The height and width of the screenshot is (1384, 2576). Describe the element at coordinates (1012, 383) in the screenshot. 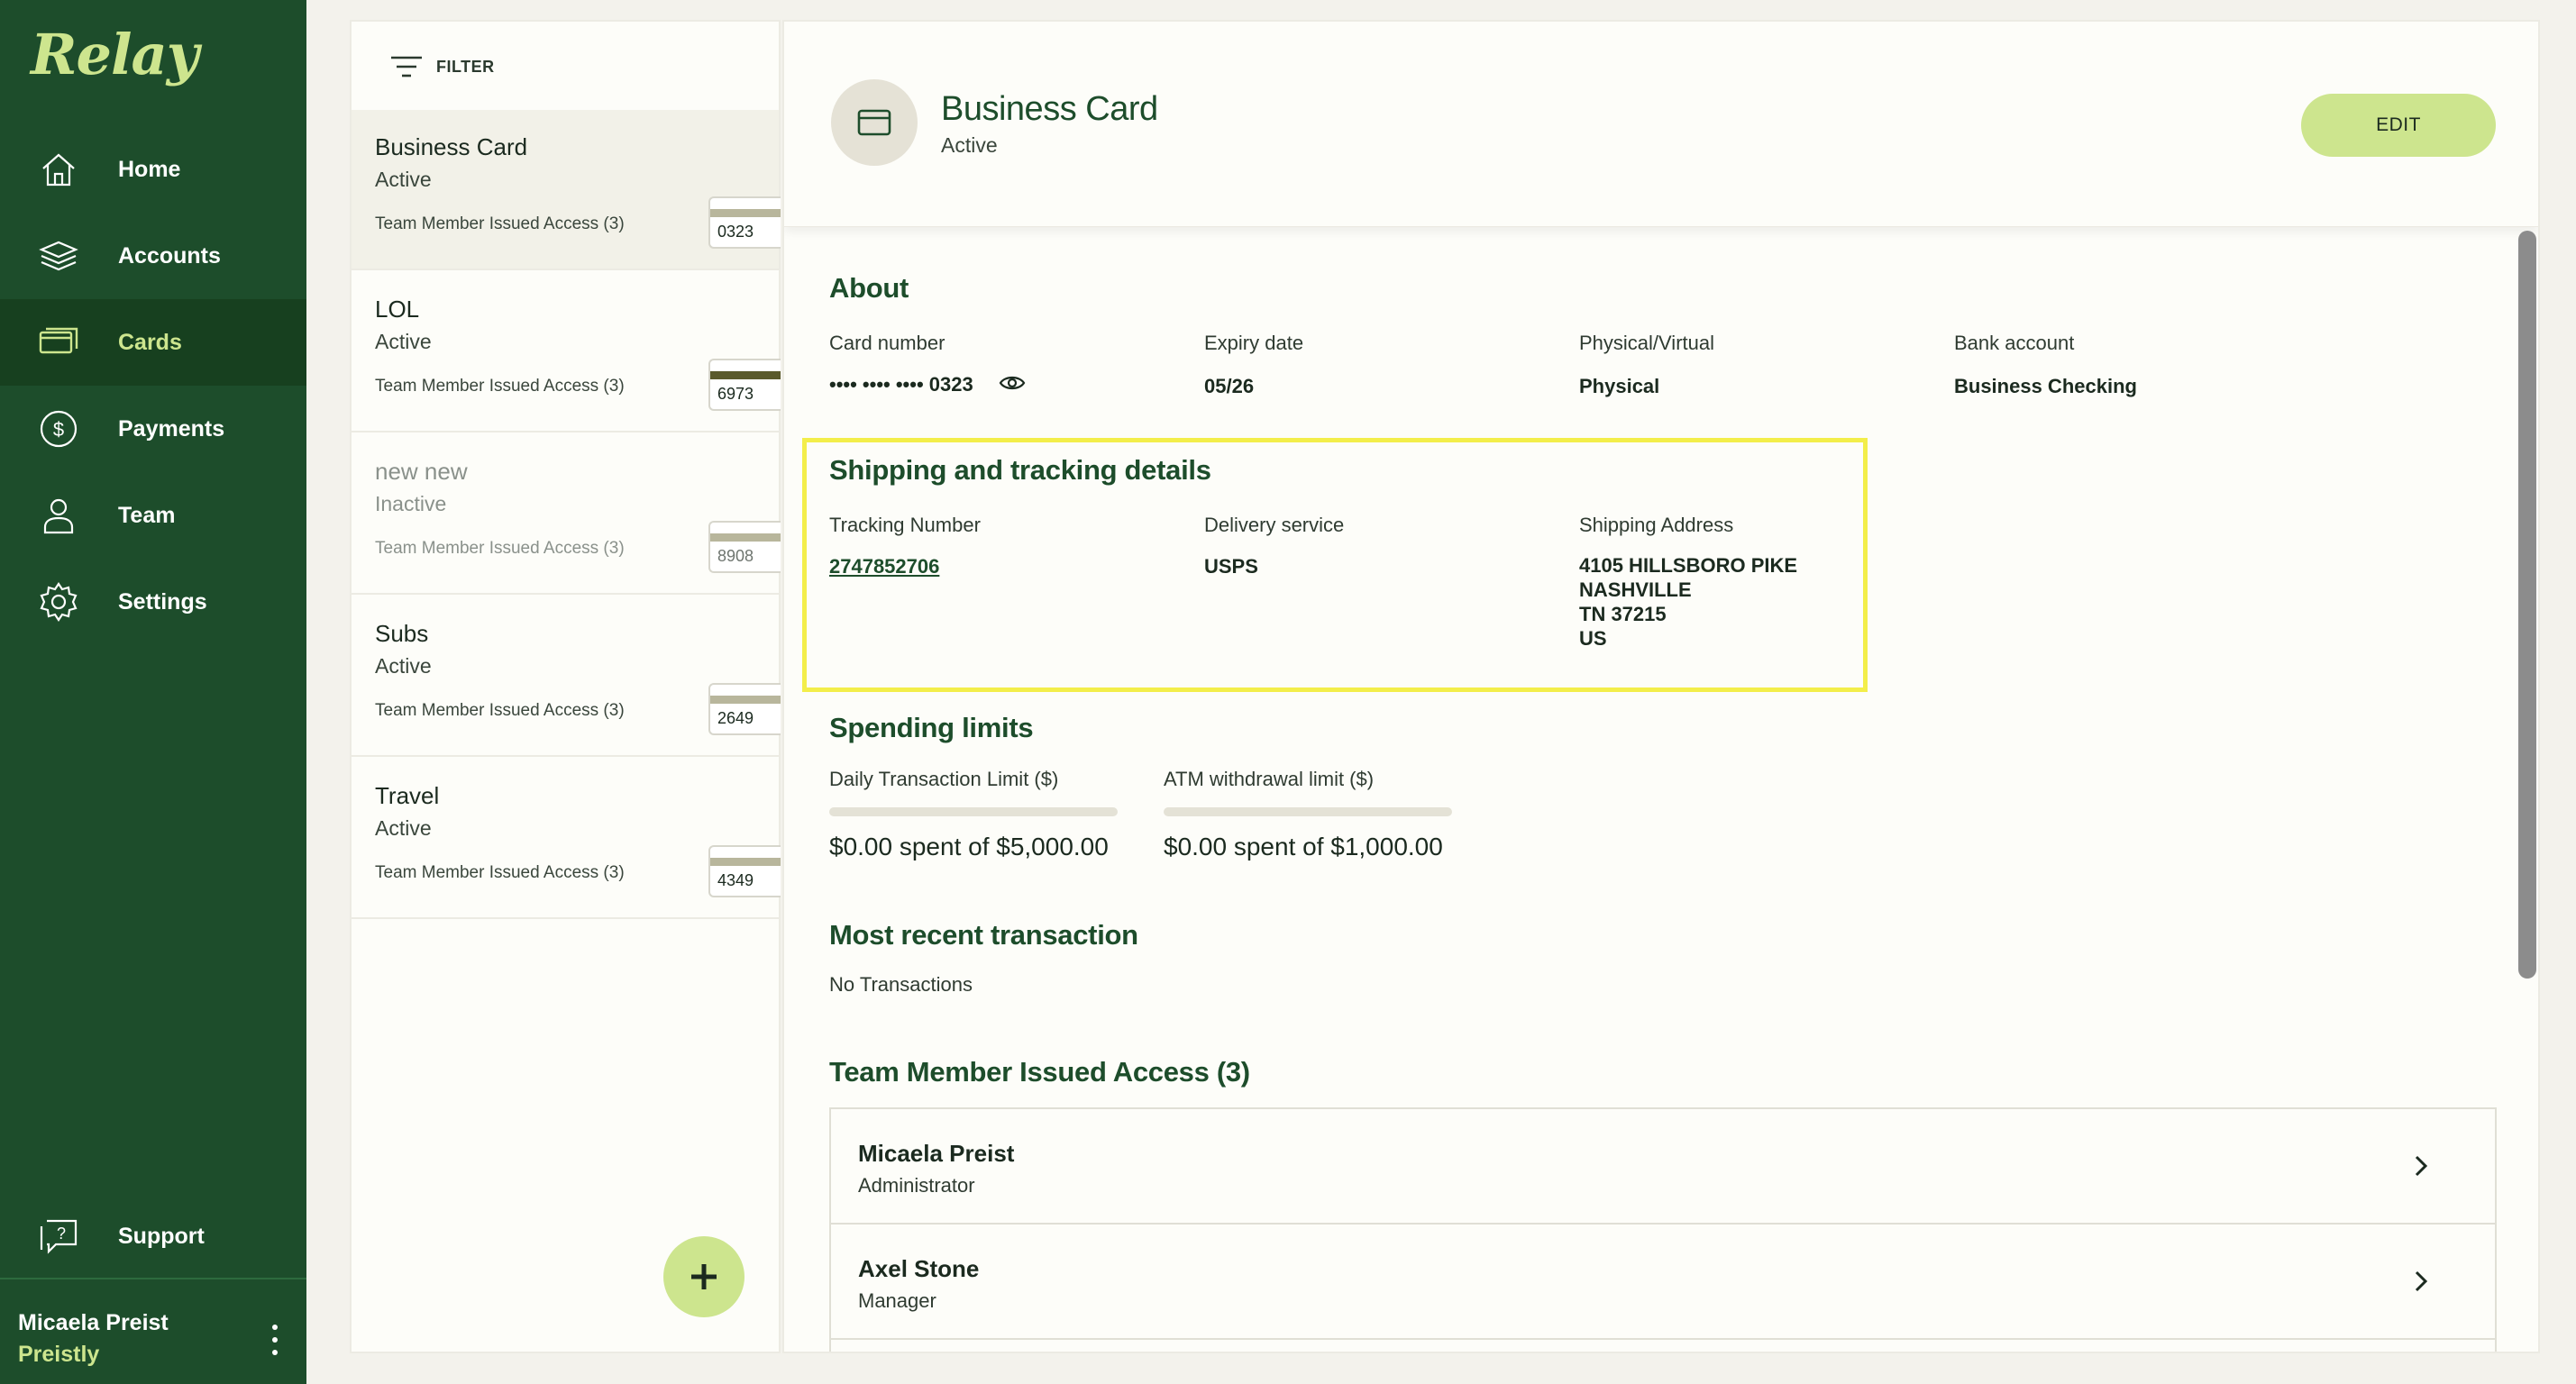

I see `eye-icon` at that location.